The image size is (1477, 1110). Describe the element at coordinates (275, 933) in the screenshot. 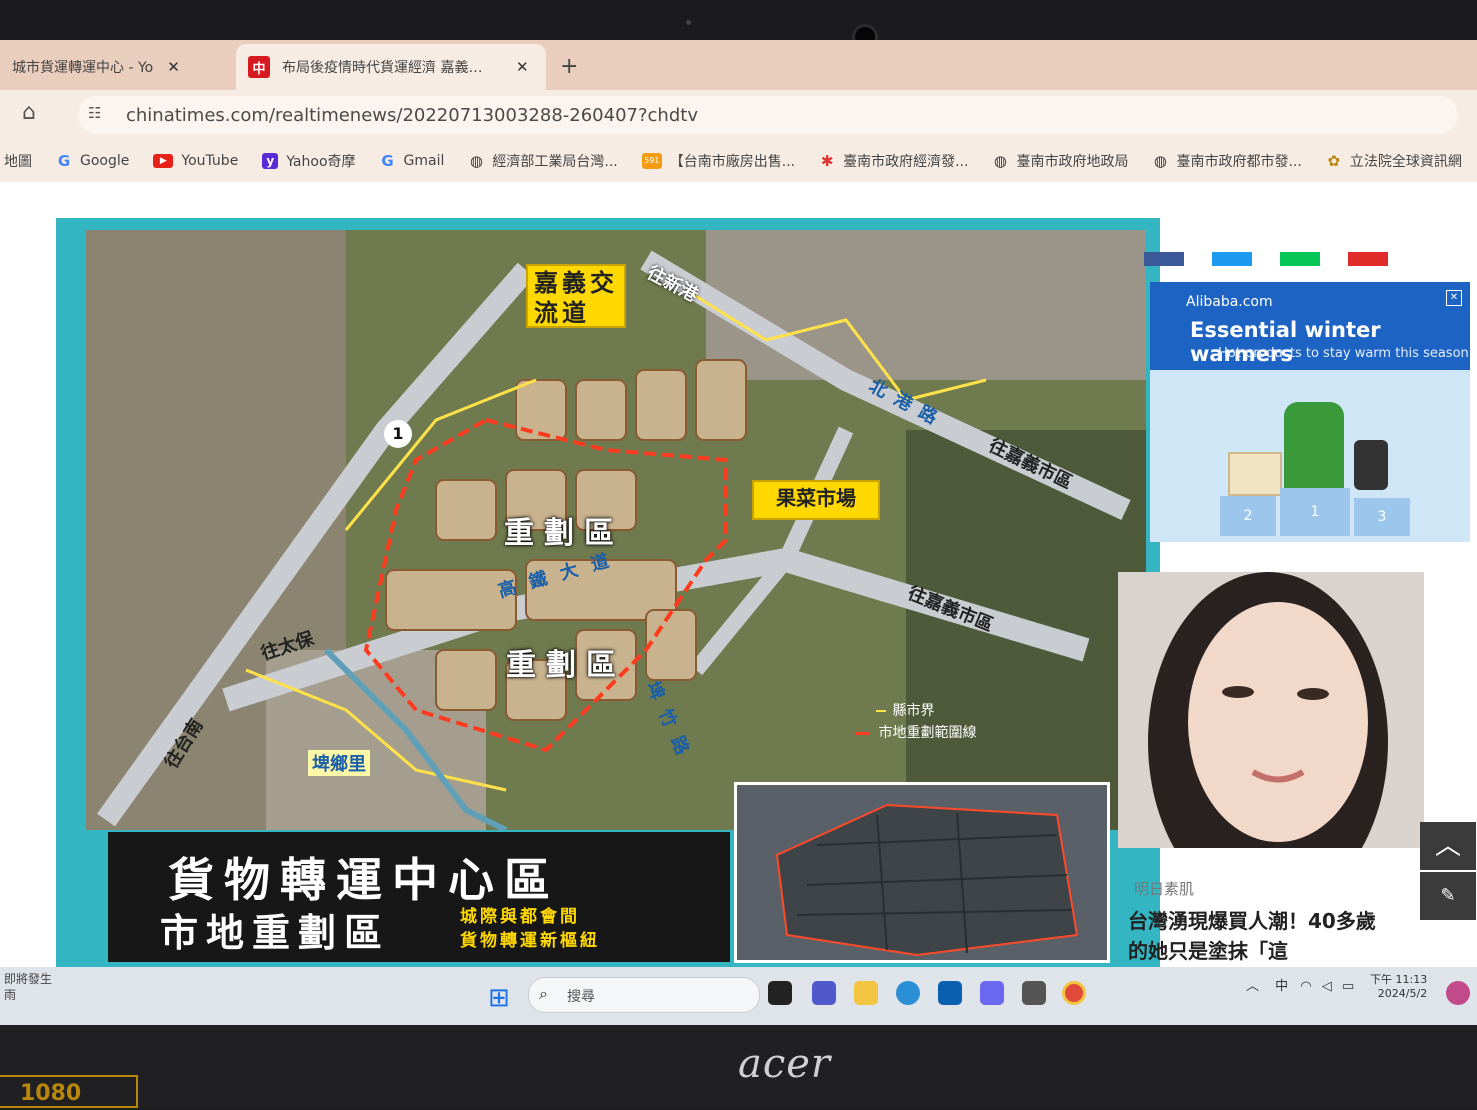

I see `figure-subtitle: 市地重劃區` at that location.